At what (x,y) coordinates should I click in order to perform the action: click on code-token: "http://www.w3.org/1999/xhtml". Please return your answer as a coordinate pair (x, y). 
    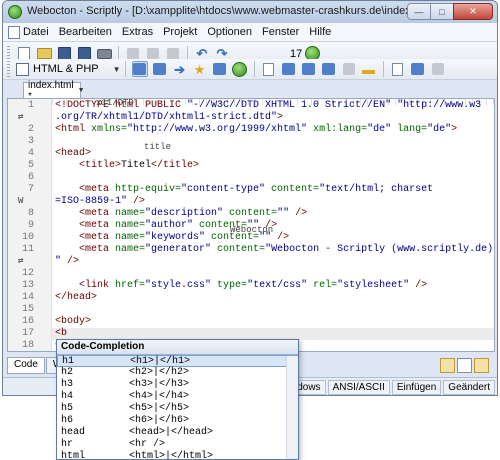
    Looking at the image, I should click on (220, 129).